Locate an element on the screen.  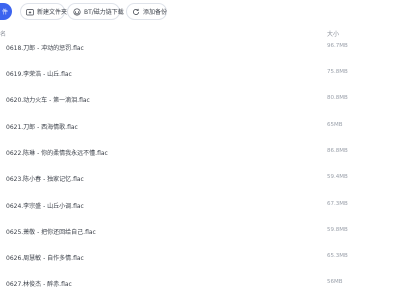
file-row: 0621.刀郎 - 西海情歌.flac 65MB is located at coordinates (199, 126).